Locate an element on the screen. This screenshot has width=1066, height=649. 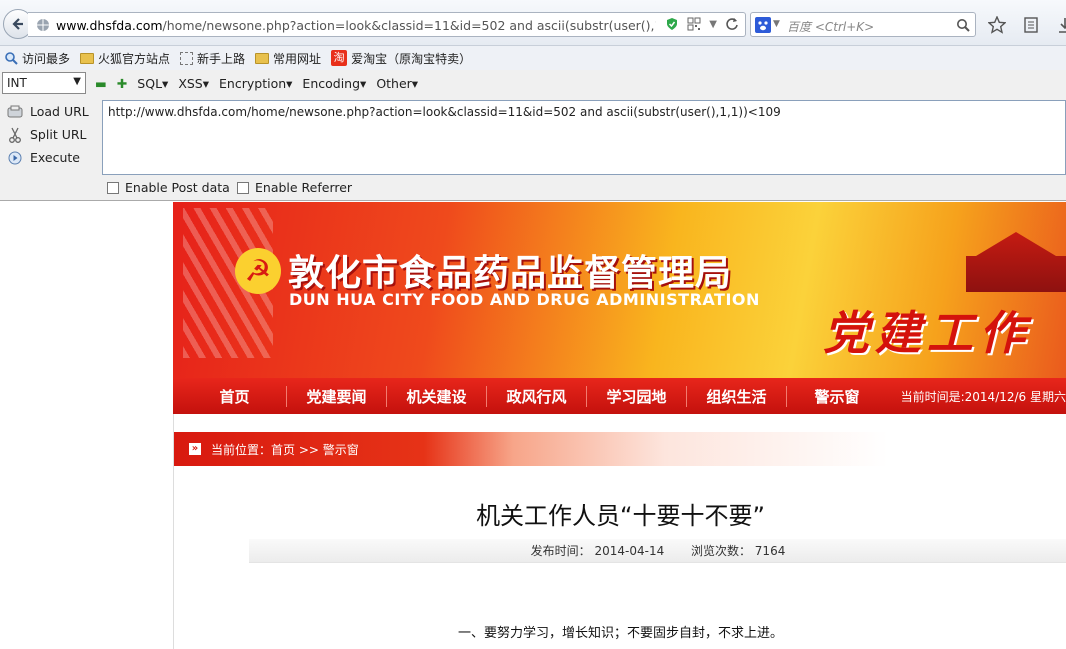
page-margin is located at coordinates (86, 425).